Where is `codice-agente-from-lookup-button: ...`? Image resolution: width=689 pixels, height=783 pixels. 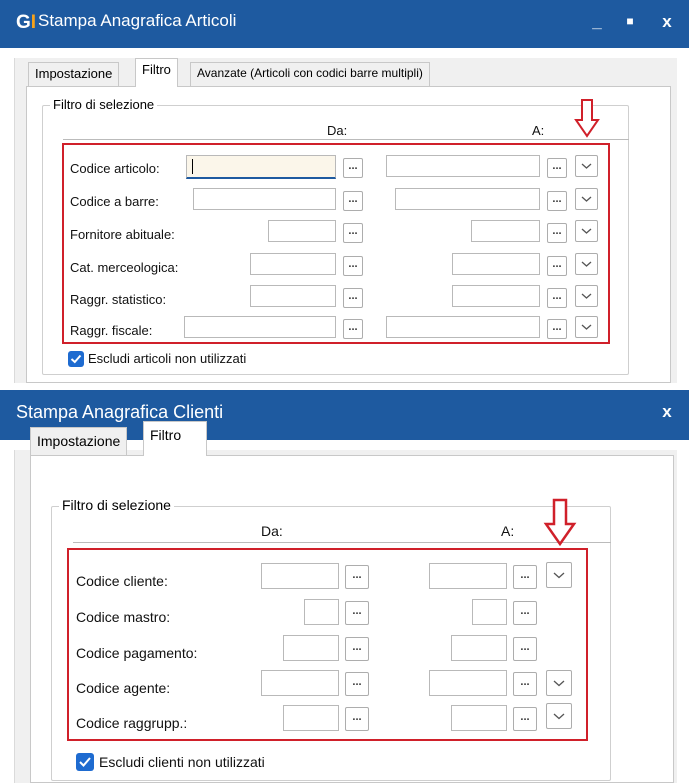 codice-agente-from-lookup-button: ... is located at coordinates (357, 684).